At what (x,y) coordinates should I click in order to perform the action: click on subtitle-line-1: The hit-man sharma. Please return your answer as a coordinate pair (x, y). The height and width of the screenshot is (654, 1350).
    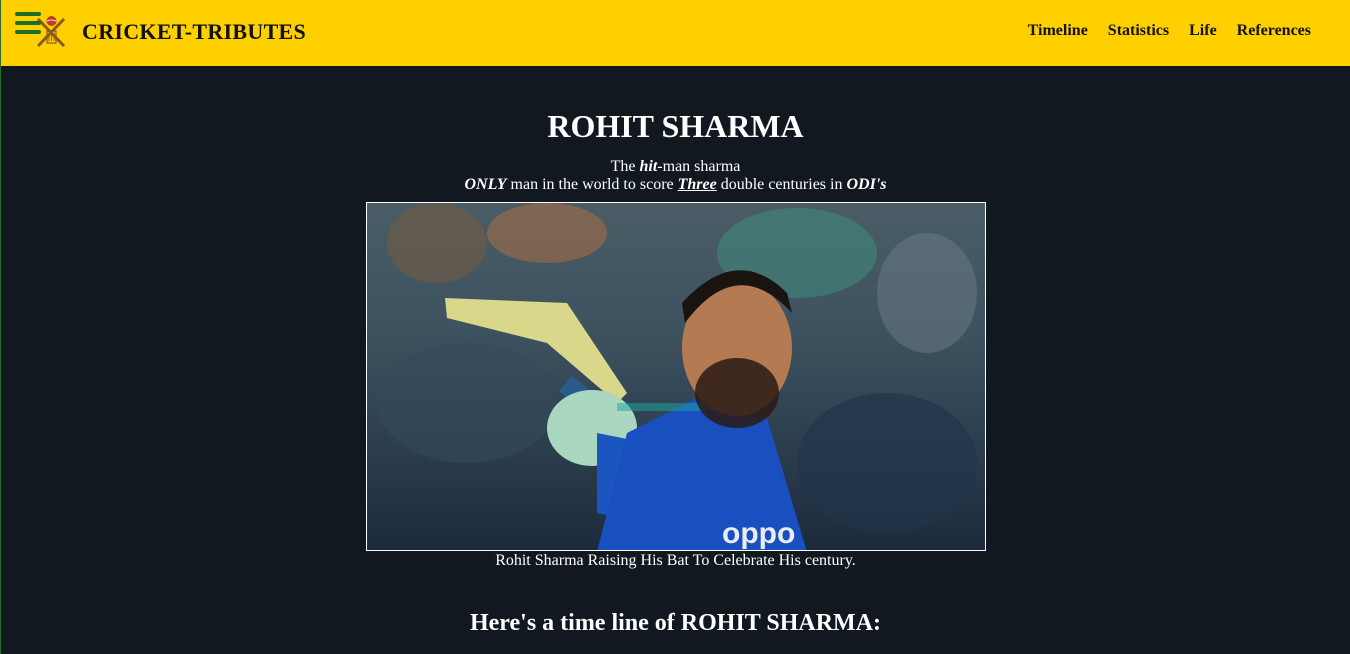
    Looking at the image, I should click on (675, 167).